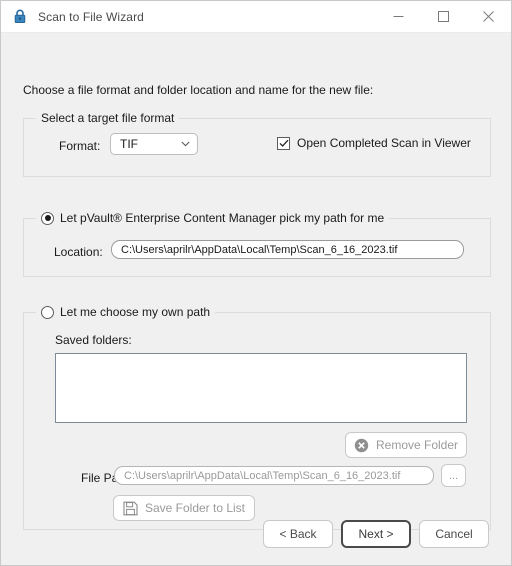 This screenshot has width=512, height=566. Describe the element at coordinates (261, 388) in the screenshot. I see `saved-folders-listbox` at that location.